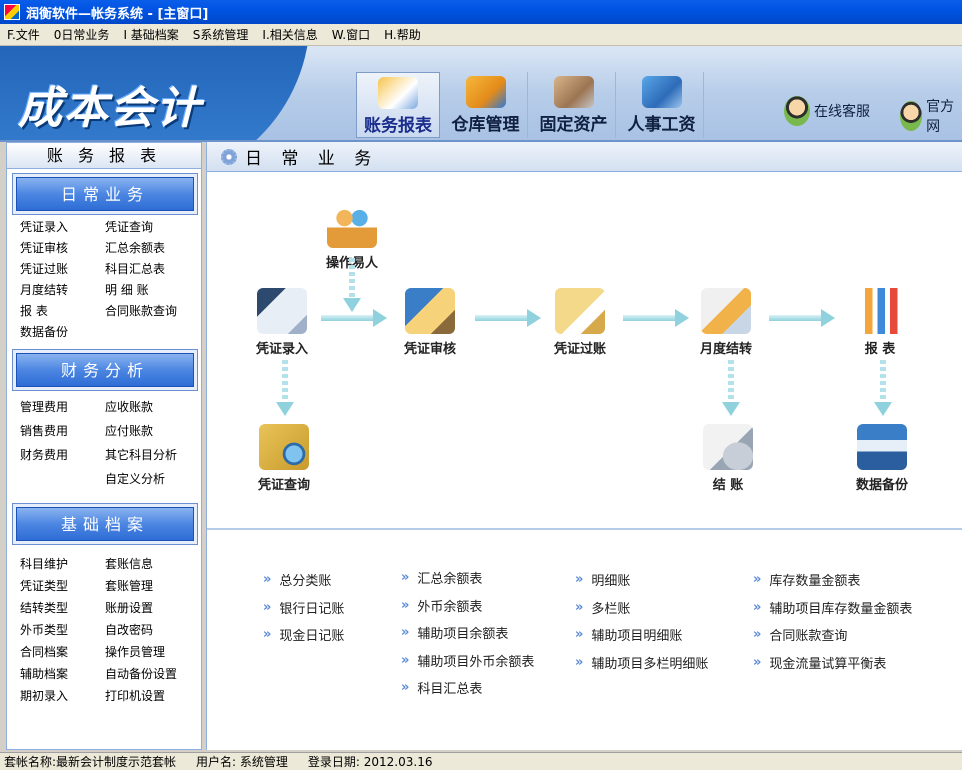 The height and width of the screenshot is (770, 962). I want to click on report-link: 现金流量试算平衡表, so click(832, 663).